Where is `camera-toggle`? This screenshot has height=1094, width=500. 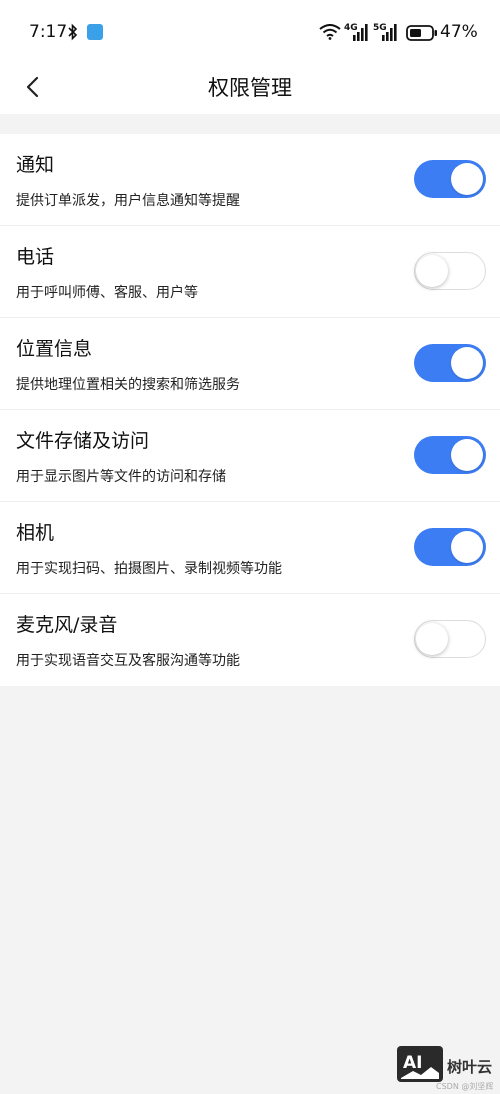
camera-toggle is located at coordinates (450, 547).